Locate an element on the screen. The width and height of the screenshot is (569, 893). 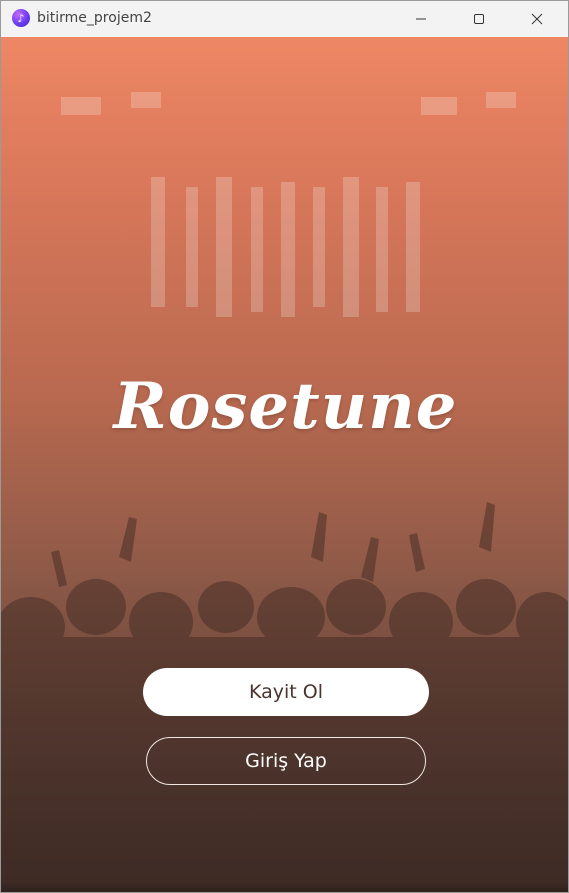
login-button: Giriş Yap is located at coordinates (286, 761).